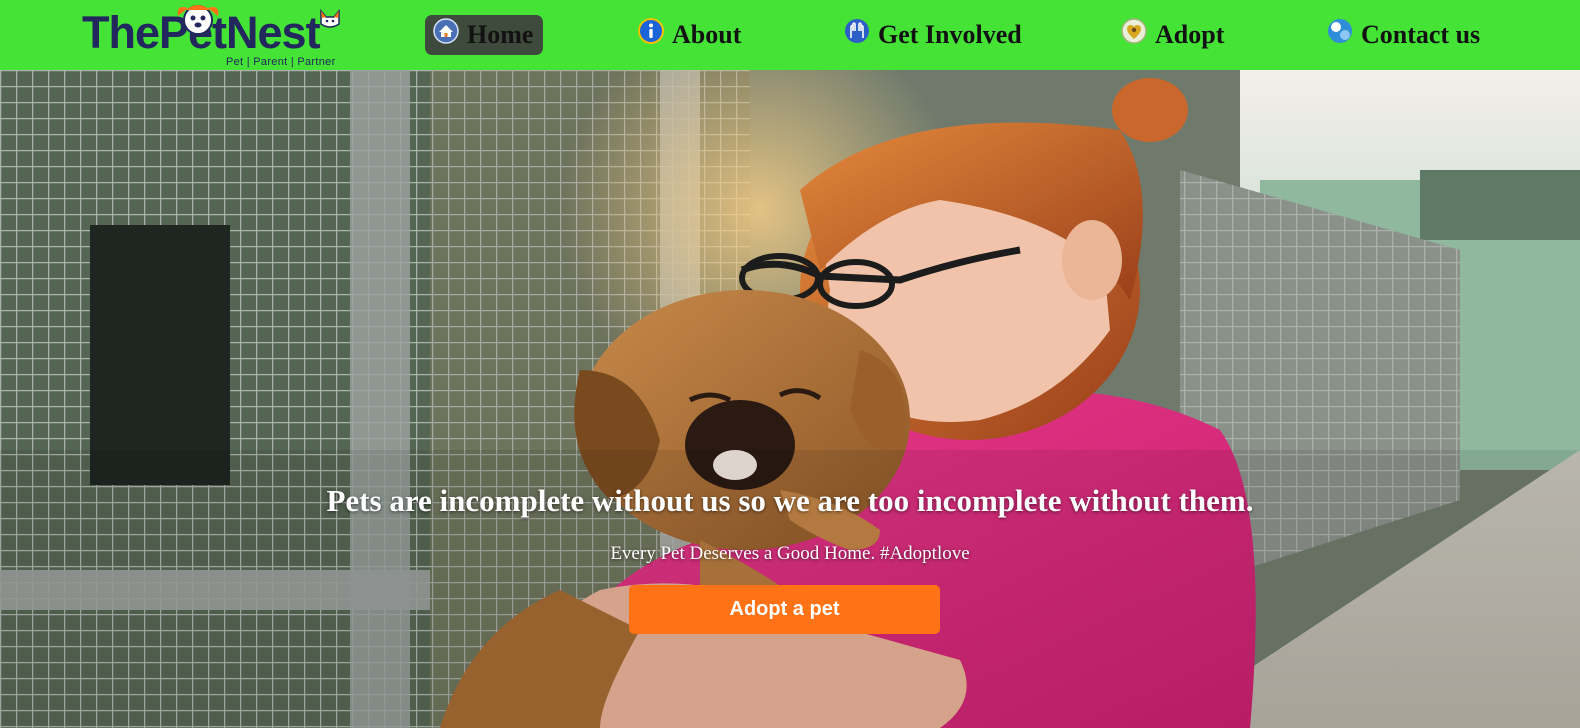 The image size is (1580, 728). Describe the element at coordinates (446, 31) in the screenshot. I see `home-icon` at that location.